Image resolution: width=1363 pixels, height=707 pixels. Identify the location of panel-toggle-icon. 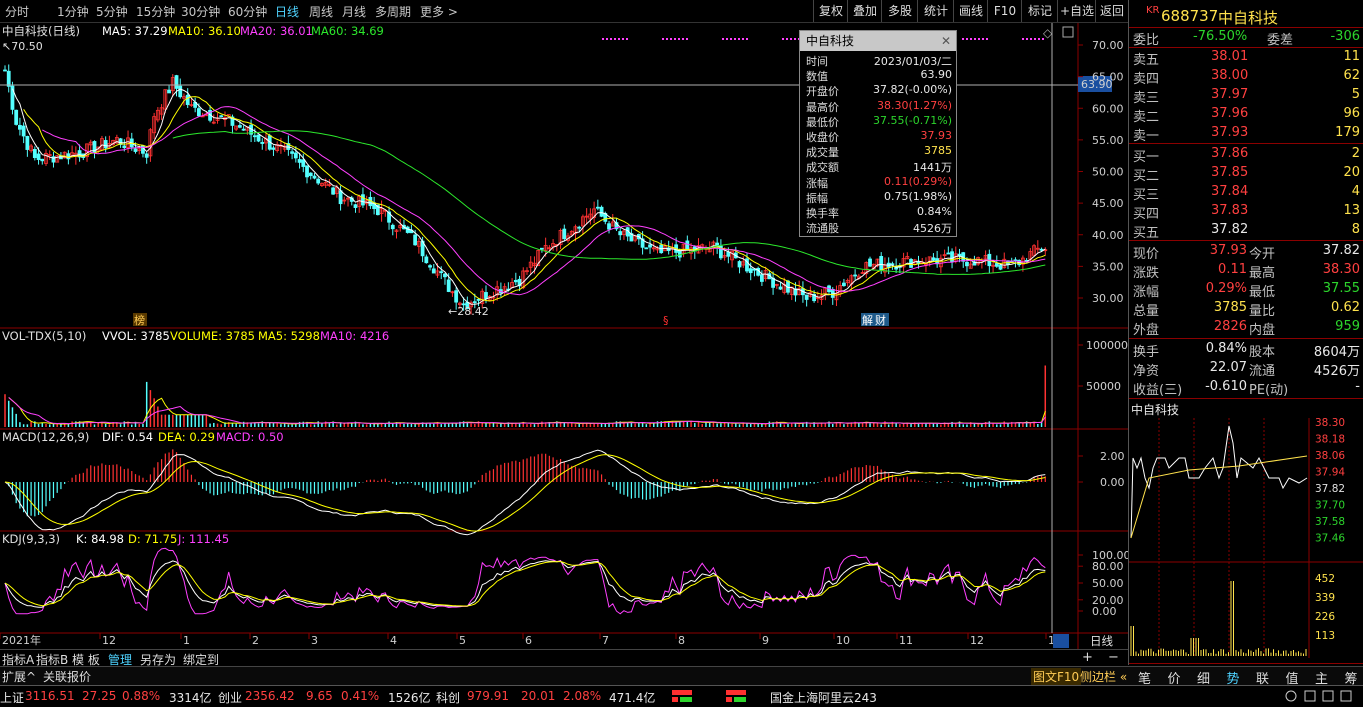
(1068, 32).